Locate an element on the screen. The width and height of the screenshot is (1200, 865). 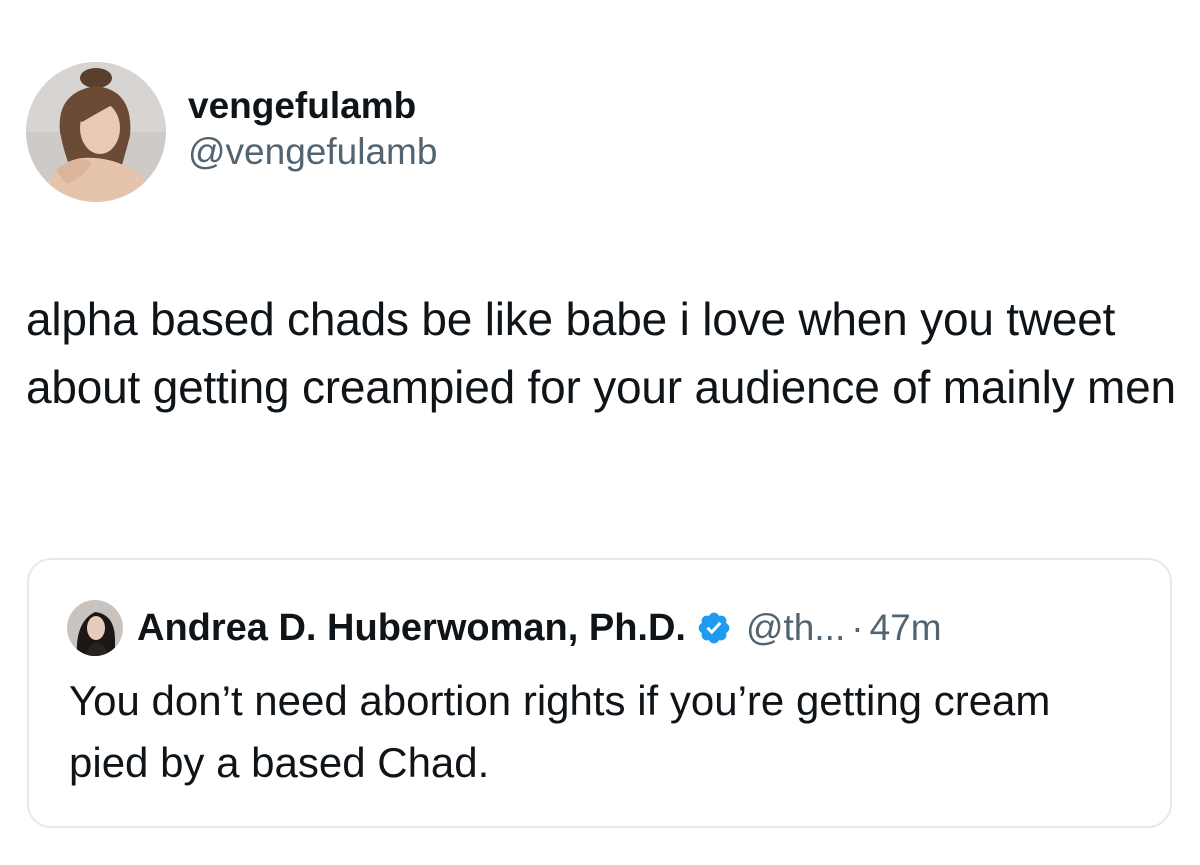
author-display-name: vengefulamb is located at coordinates (312, 106).